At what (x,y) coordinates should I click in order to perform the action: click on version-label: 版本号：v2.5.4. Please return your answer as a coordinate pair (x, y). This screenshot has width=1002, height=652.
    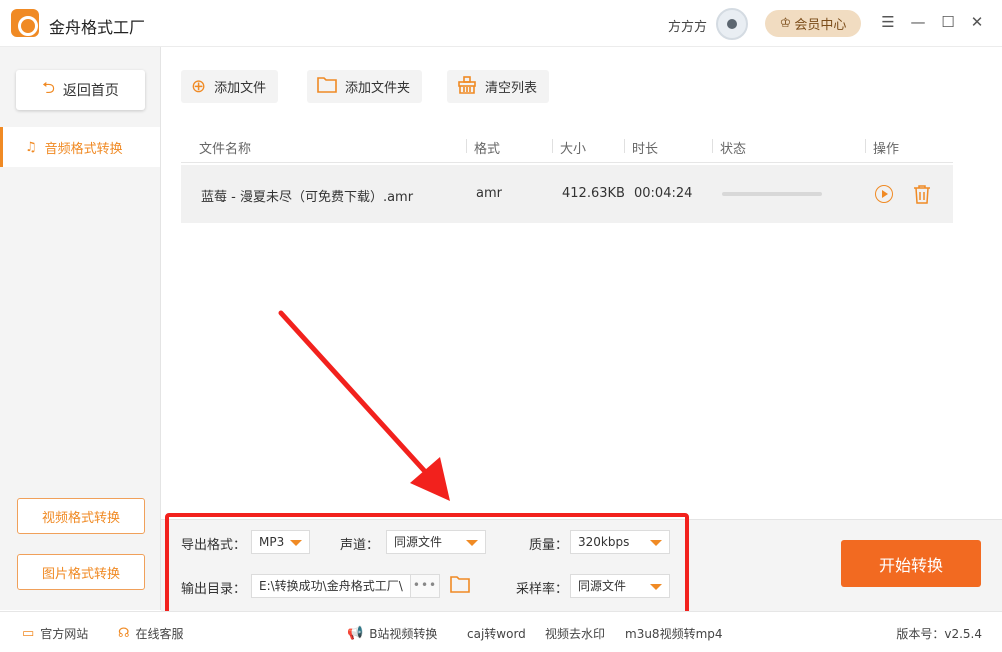
    Looking at the image, I should click on (939, 634).